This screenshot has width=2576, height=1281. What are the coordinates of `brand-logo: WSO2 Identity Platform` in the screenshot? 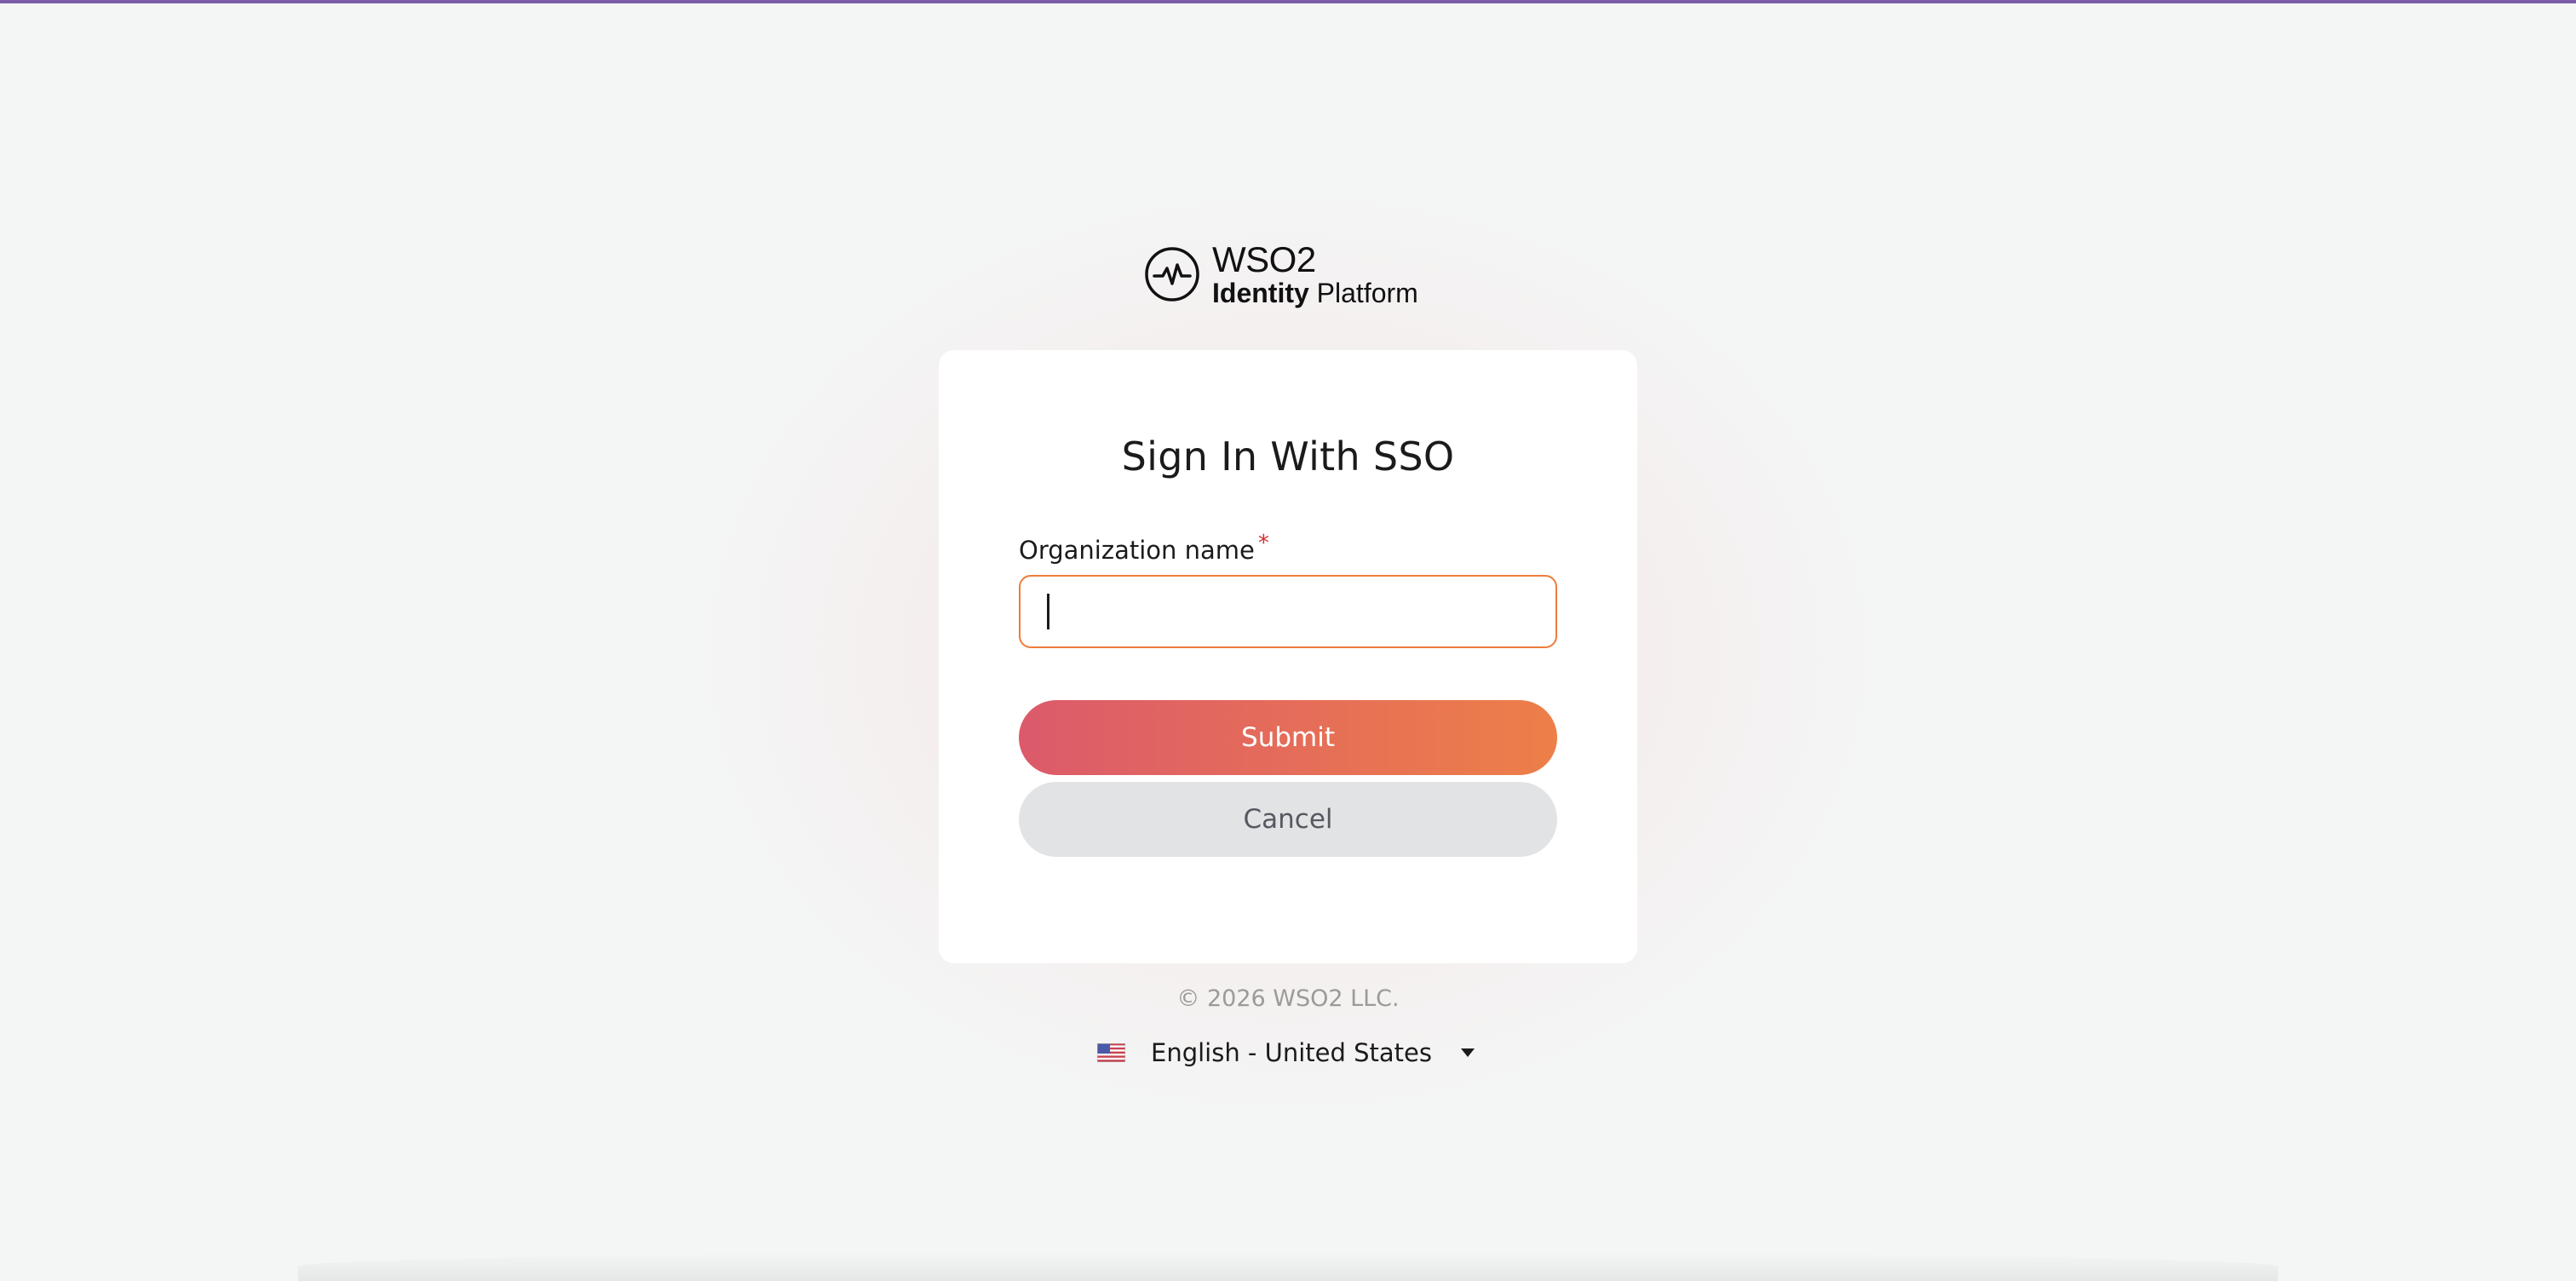 It's located at (1289, 274).